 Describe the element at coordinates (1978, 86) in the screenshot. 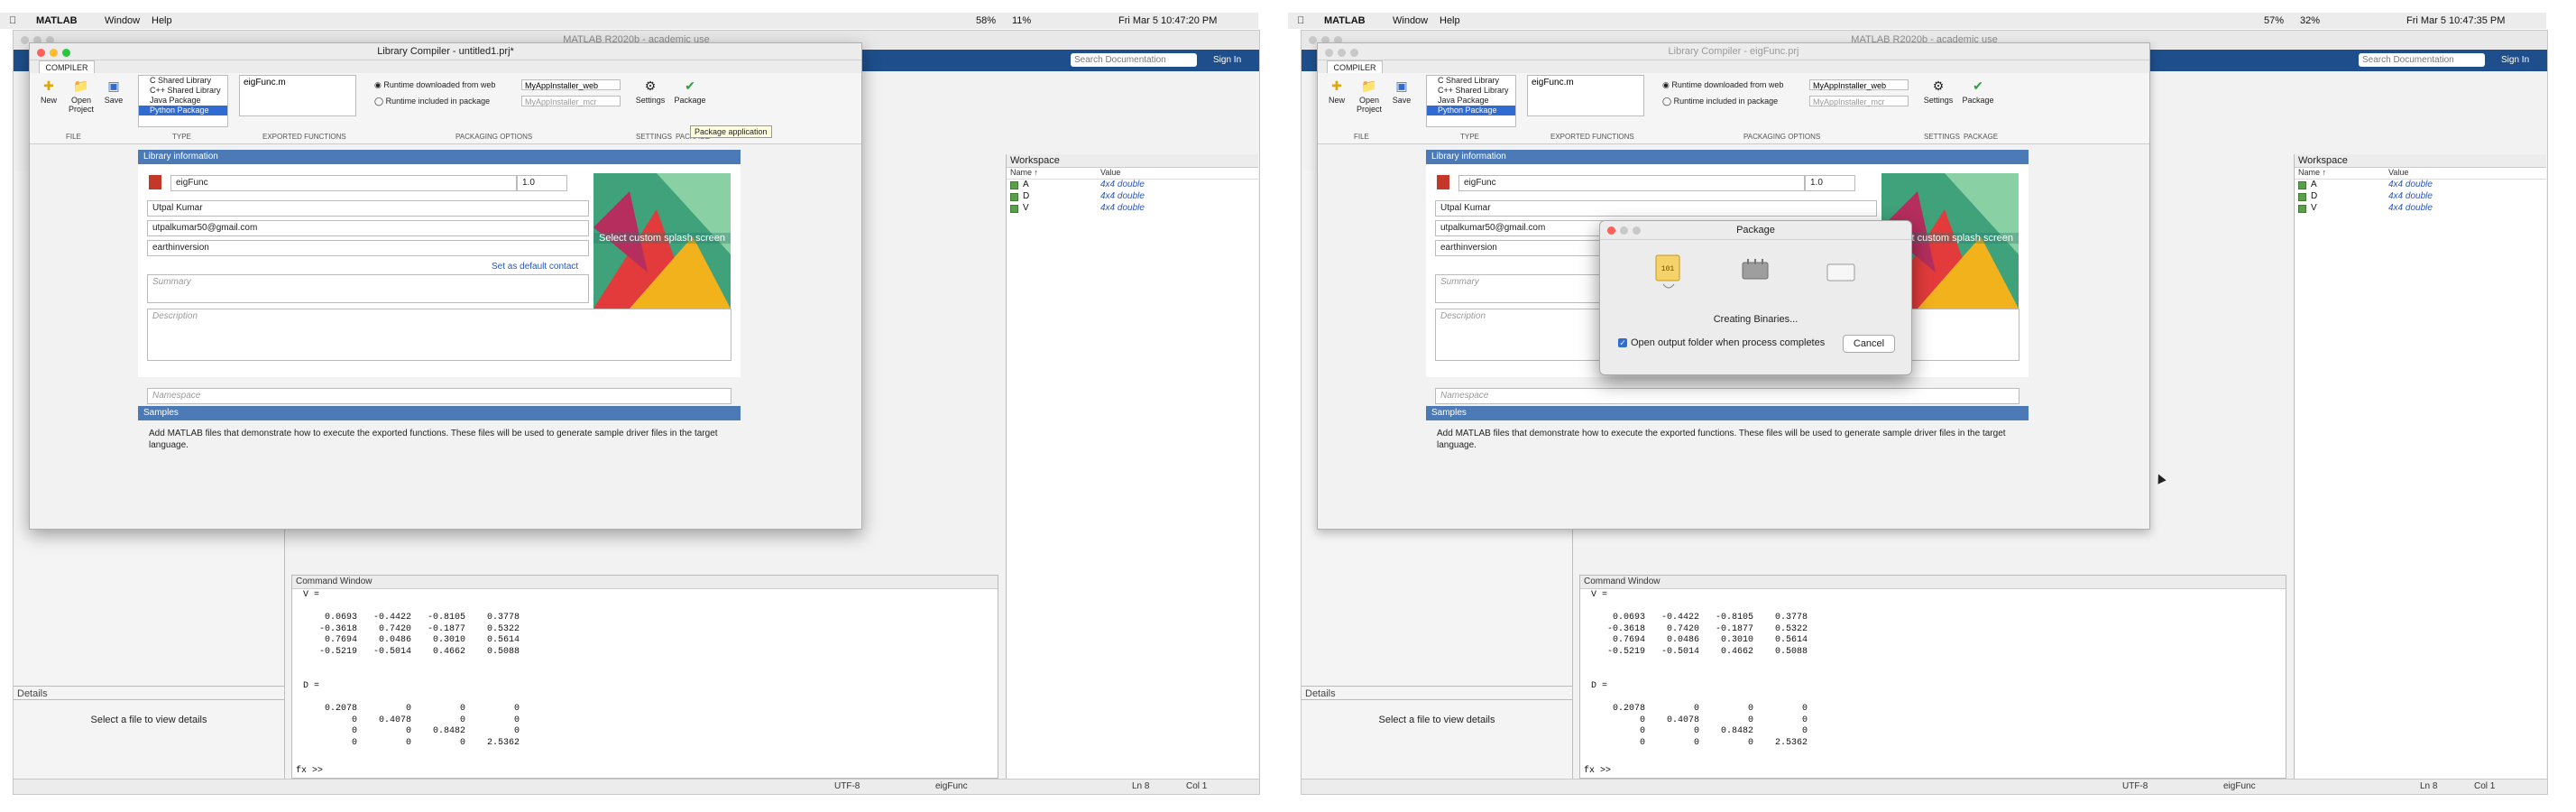

I see `checkmark-icon: ✔` at that location.